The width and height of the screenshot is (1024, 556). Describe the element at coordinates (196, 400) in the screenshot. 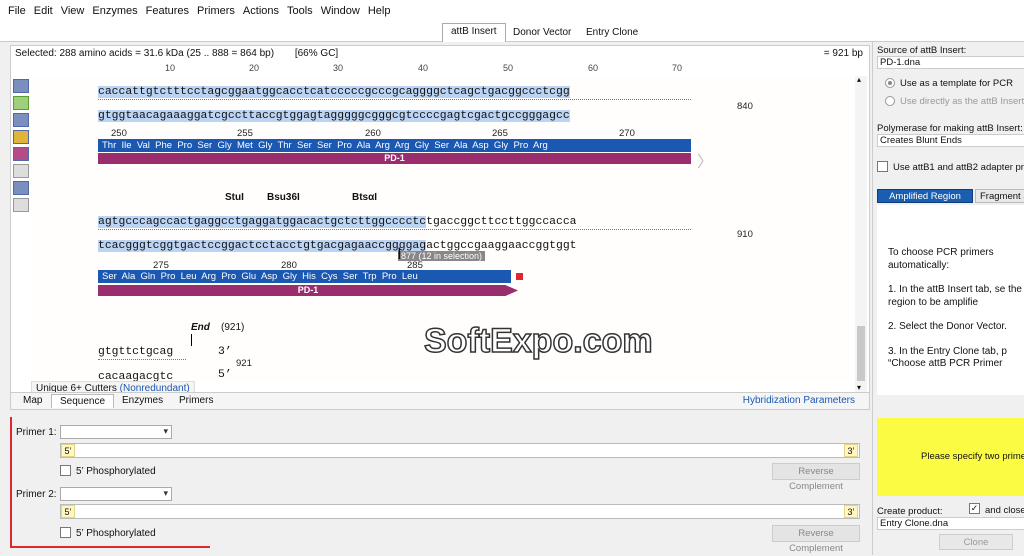

I see `tab-primers: Primers` at that location.